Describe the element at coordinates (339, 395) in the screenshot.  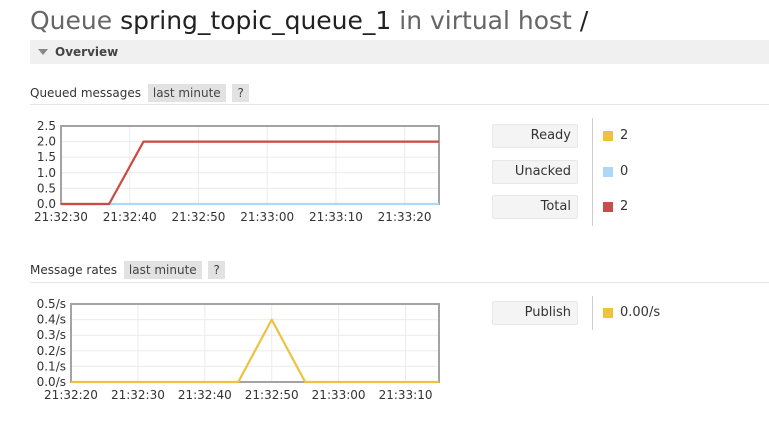
I see `x-tick-label: 21:33:00` at that location.